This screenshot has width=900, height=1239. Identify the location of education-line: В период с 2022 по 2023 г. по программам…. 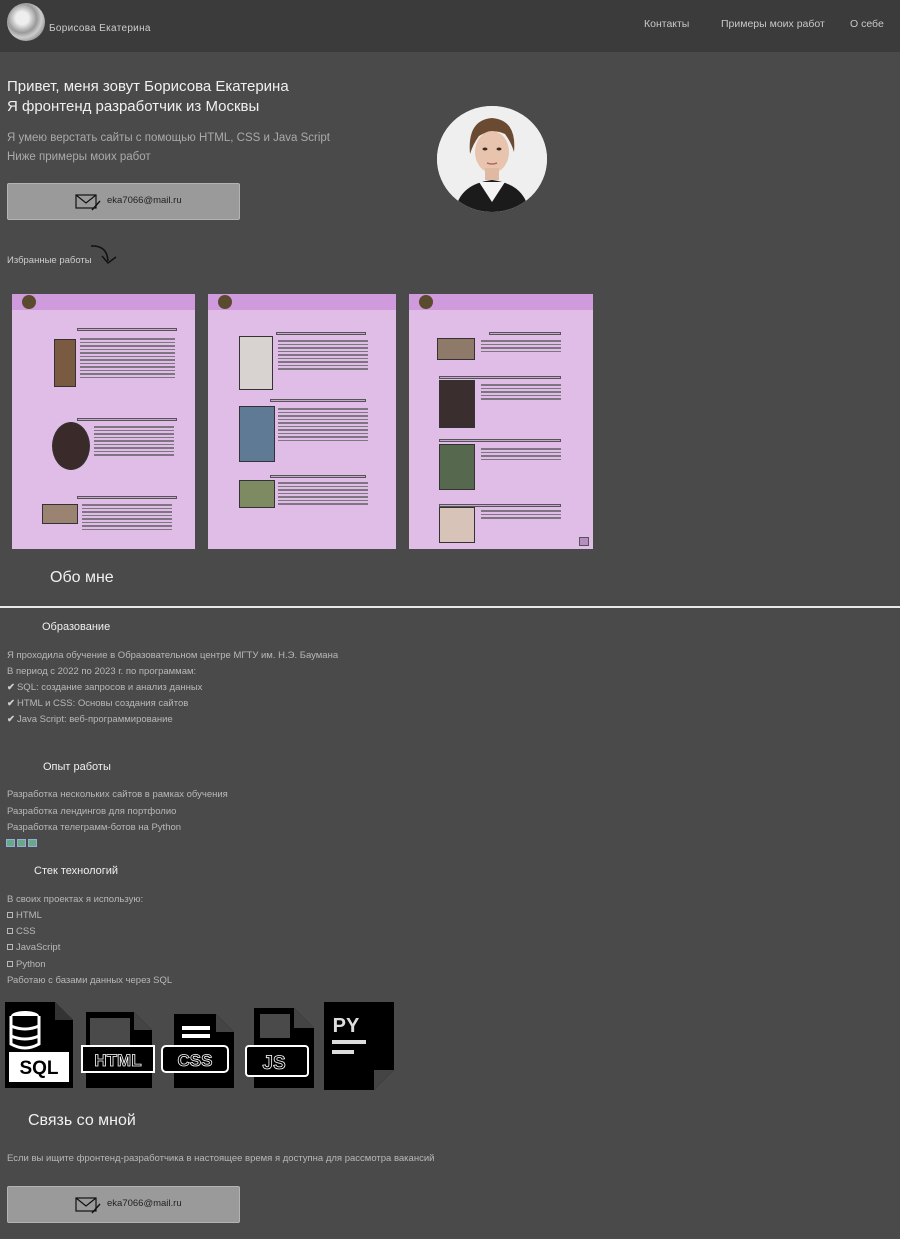
(102, 671).